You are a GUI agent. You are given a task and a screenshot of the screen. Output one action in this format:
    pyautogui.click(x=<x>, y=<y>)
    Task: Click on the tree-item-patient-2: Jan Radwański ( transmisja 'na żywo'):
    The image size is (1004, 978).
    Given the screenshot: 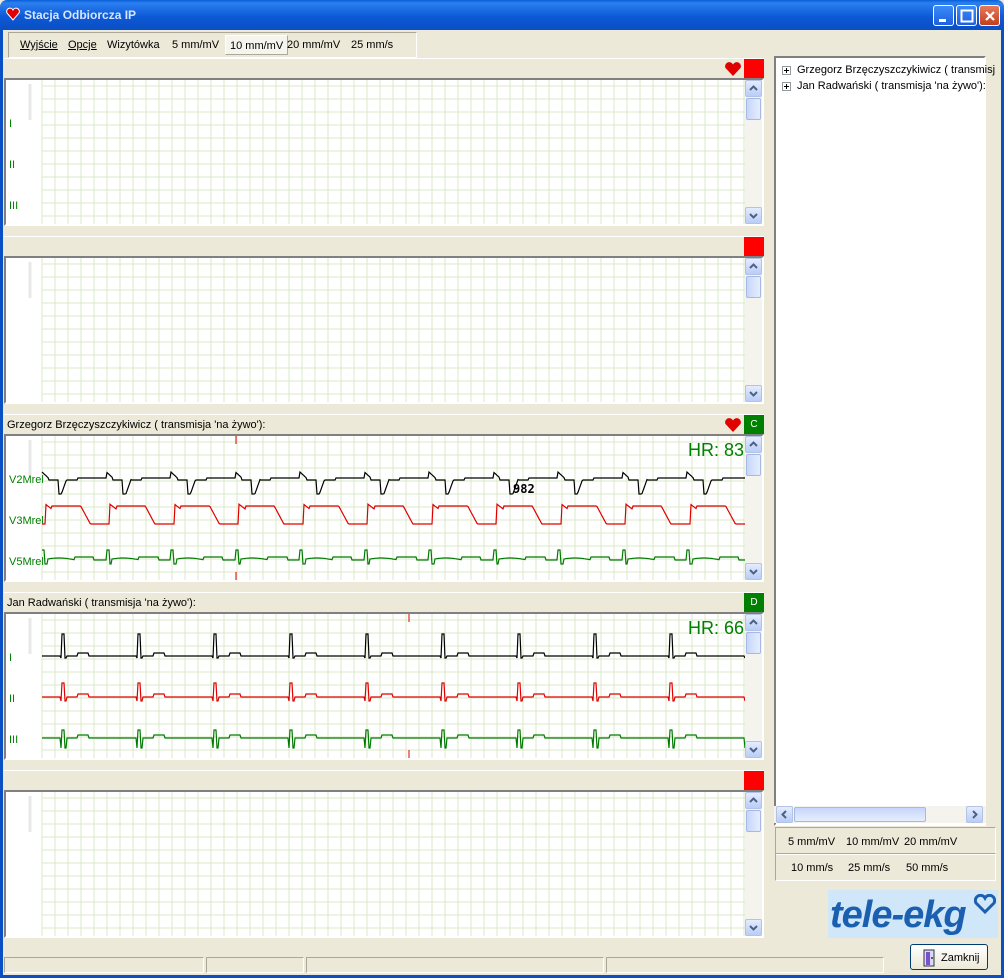 What is the action you would take?
    pyautogui.click(x=884, y=86)
    